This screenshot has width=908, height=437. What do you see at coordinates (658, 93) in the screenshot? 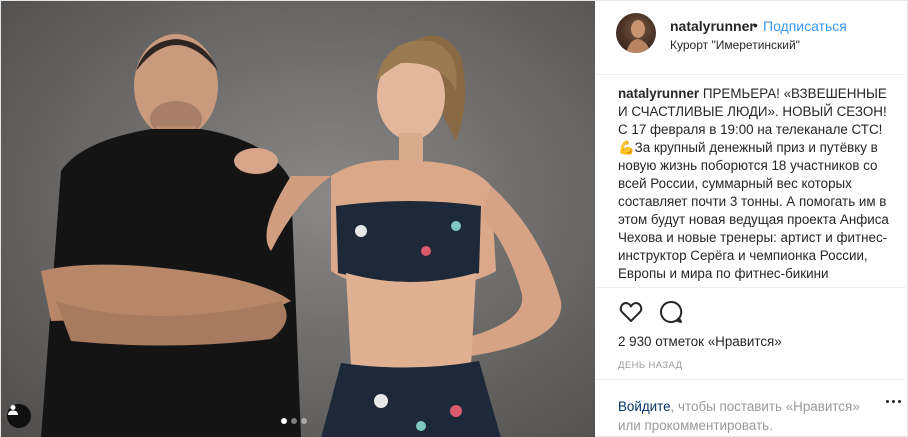
I see `caption-username: natalyrunner` at bounding box center [658, 93].